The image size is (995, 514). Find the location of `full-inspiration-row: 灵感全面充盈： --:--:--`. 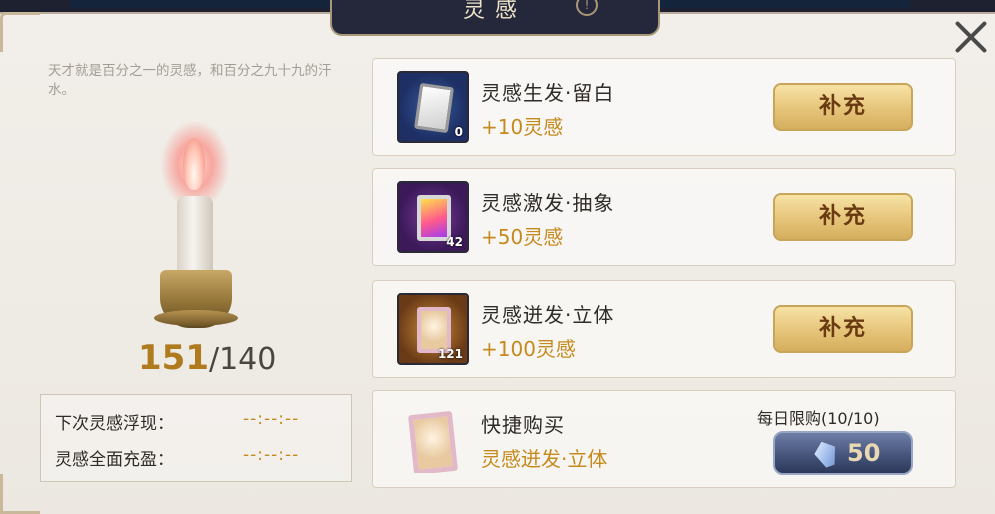

full-inspiration-row: 灵感全面充盈： --:--:-- is located at coordinates (176, 457).